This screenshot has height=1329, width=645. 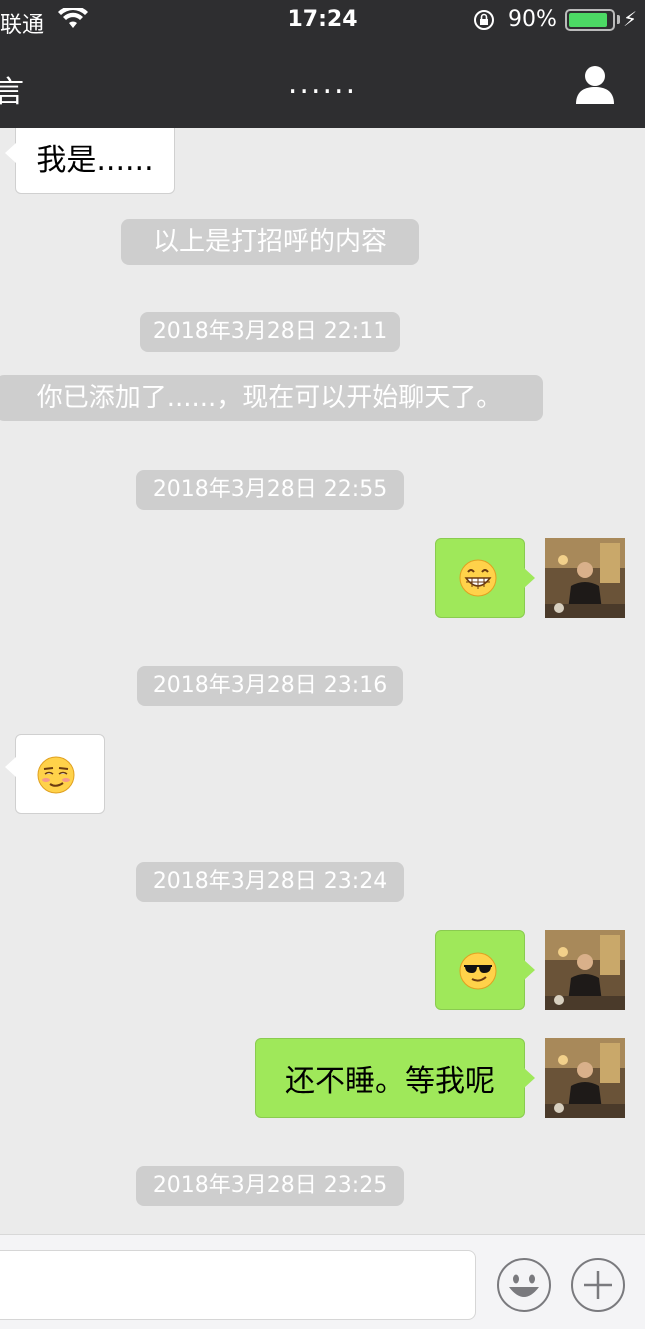 I want to click on timestamp: 2018年3月28日 22:55, so click(x=270, y=490).